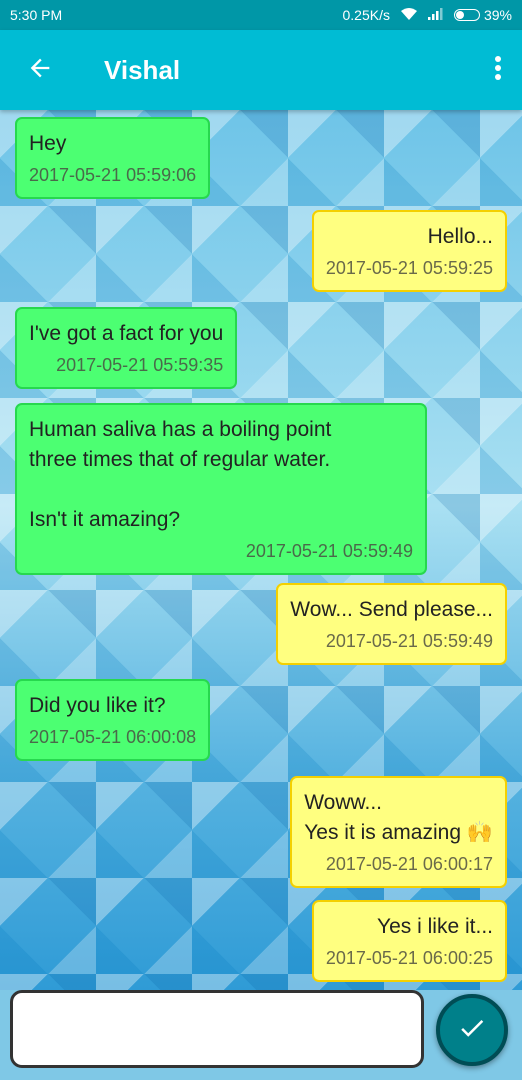 The width and height of the screenshot is (522, 1080). Describe the element at coordinates (48, 143) in the screenshot. I see `message-text: Hey` at that location.